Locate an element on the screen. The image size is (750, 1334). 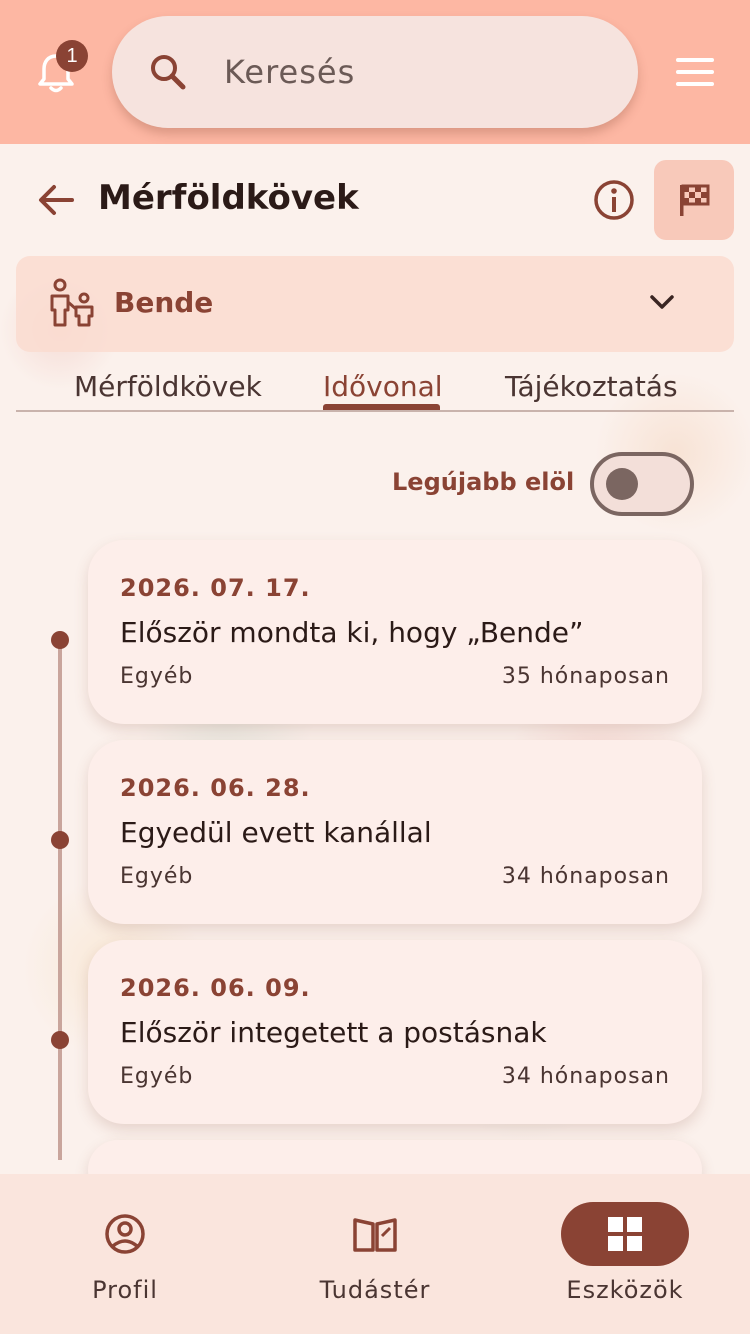
nav-label-knowledge: Tudástér is located at coordinates (375, 1290).